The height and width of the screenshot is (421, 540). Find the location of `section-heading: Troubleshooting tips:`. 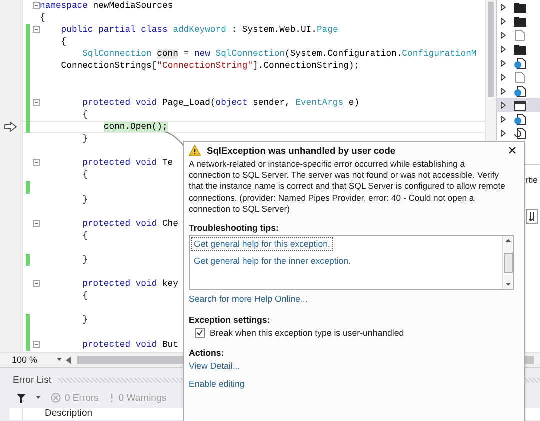

section-heading: Troubleshooting tips: is located at coordinates (234, 228).